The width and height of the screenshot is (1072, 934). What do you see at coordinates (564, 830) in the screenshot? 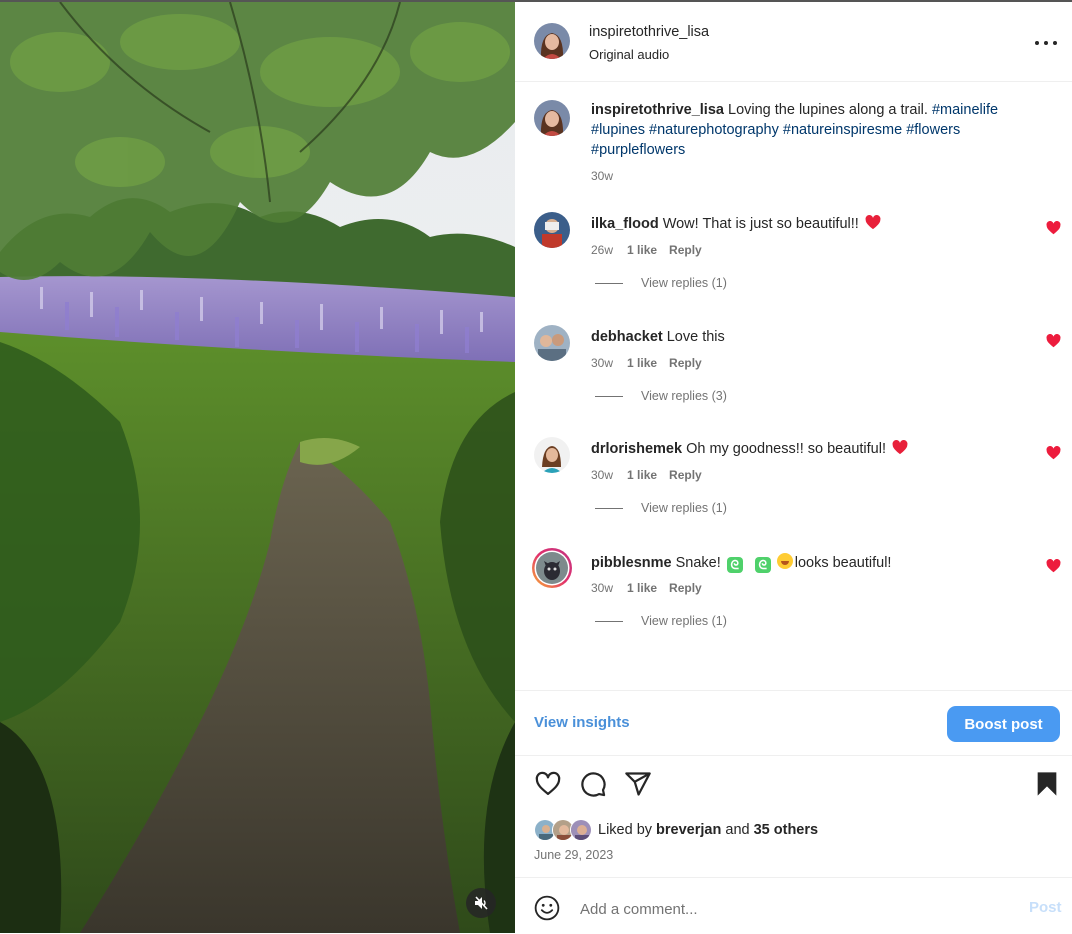
I see `liker-avatars` at bounding box center [564, 830].